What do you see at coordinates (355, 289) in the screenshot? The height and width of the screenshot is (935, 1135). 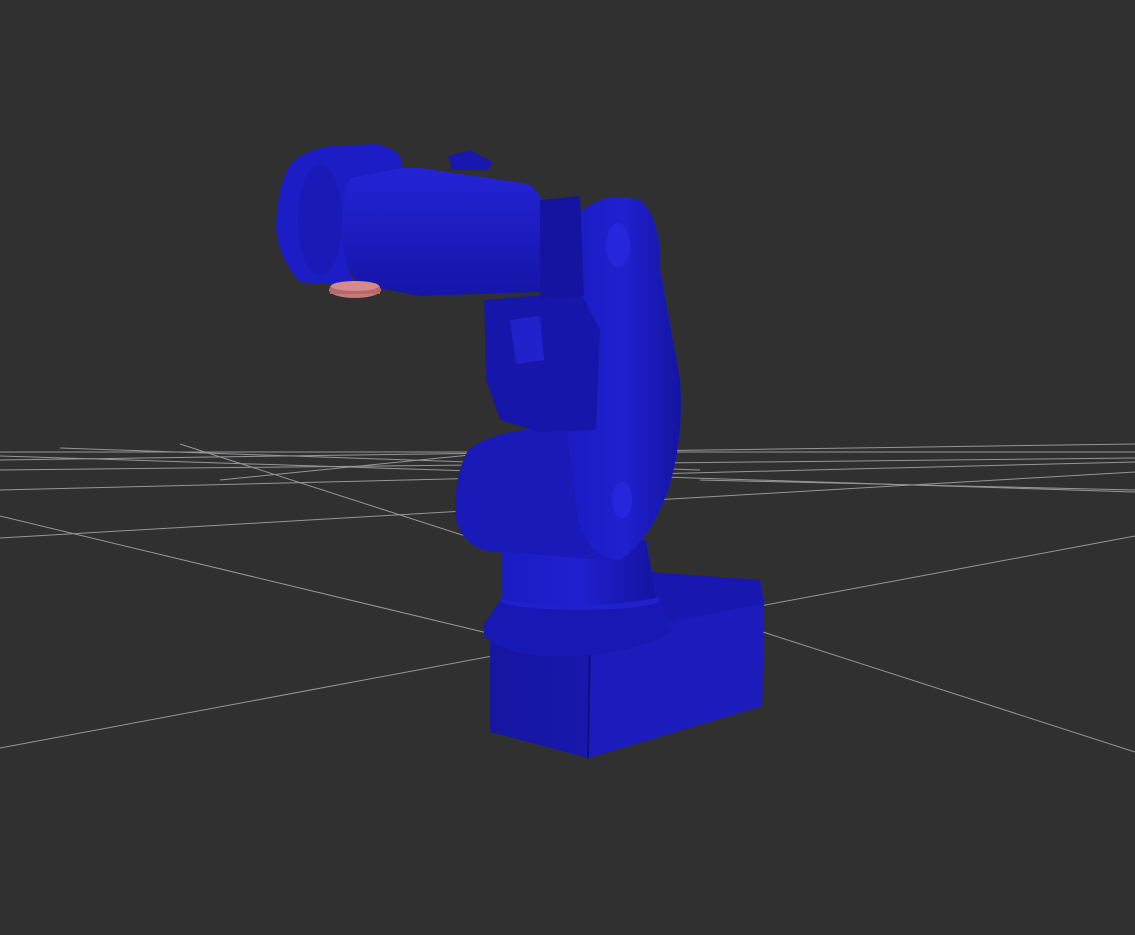 I see `tool-flange` at bounding box center [355, 289].